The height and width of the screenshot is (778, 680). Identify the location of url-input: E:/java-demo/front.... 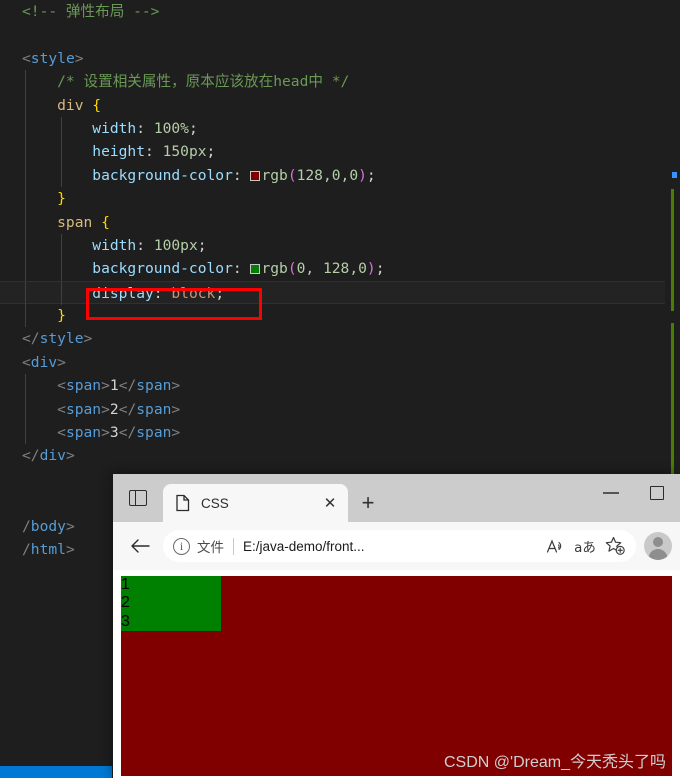
(391, 546).